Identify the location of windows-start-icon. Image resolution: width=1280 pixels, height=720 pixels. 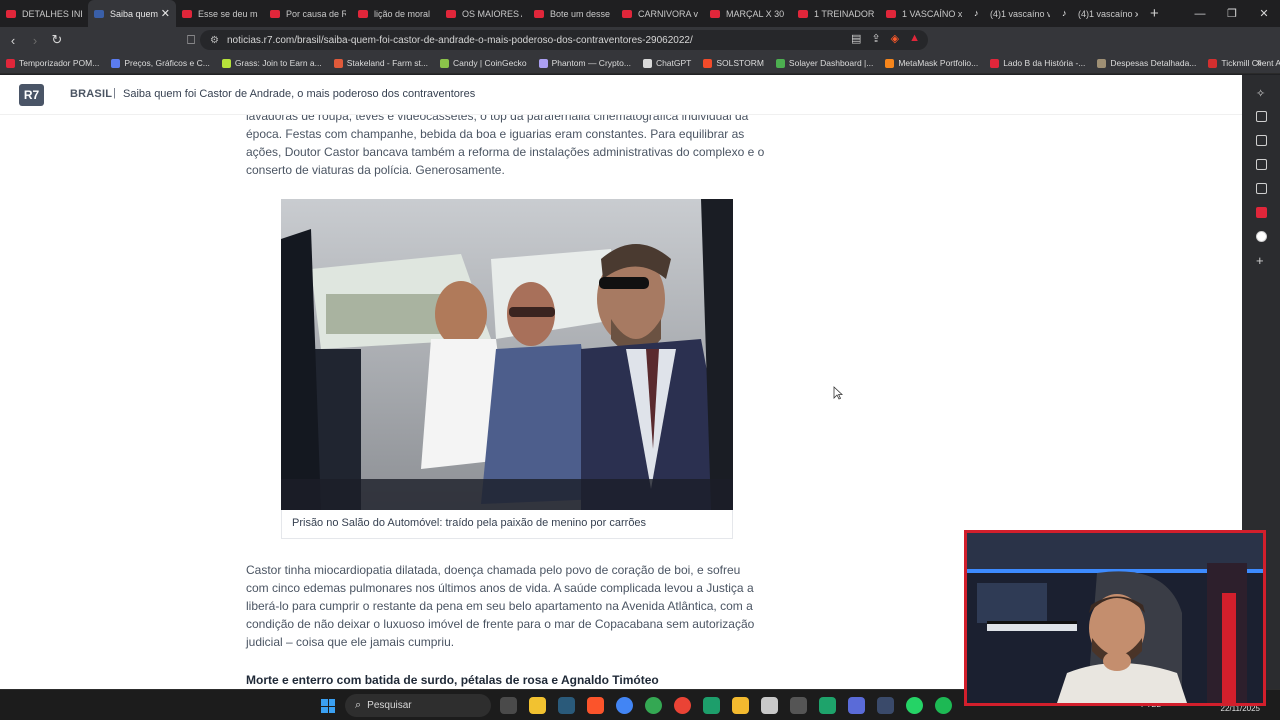
(328, 706).